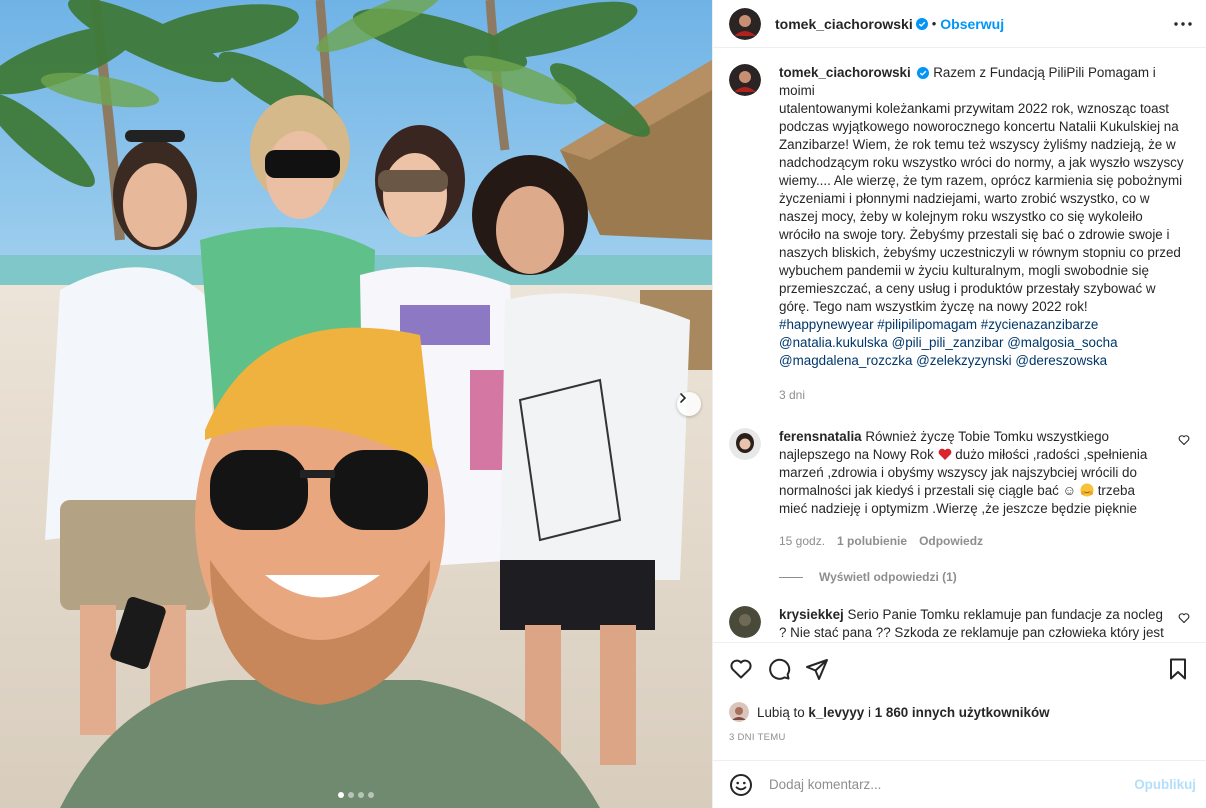 The width and height of the screenshot is (1206, 808). I want to click on comment-username: krysiekkej, so click(811, 614).